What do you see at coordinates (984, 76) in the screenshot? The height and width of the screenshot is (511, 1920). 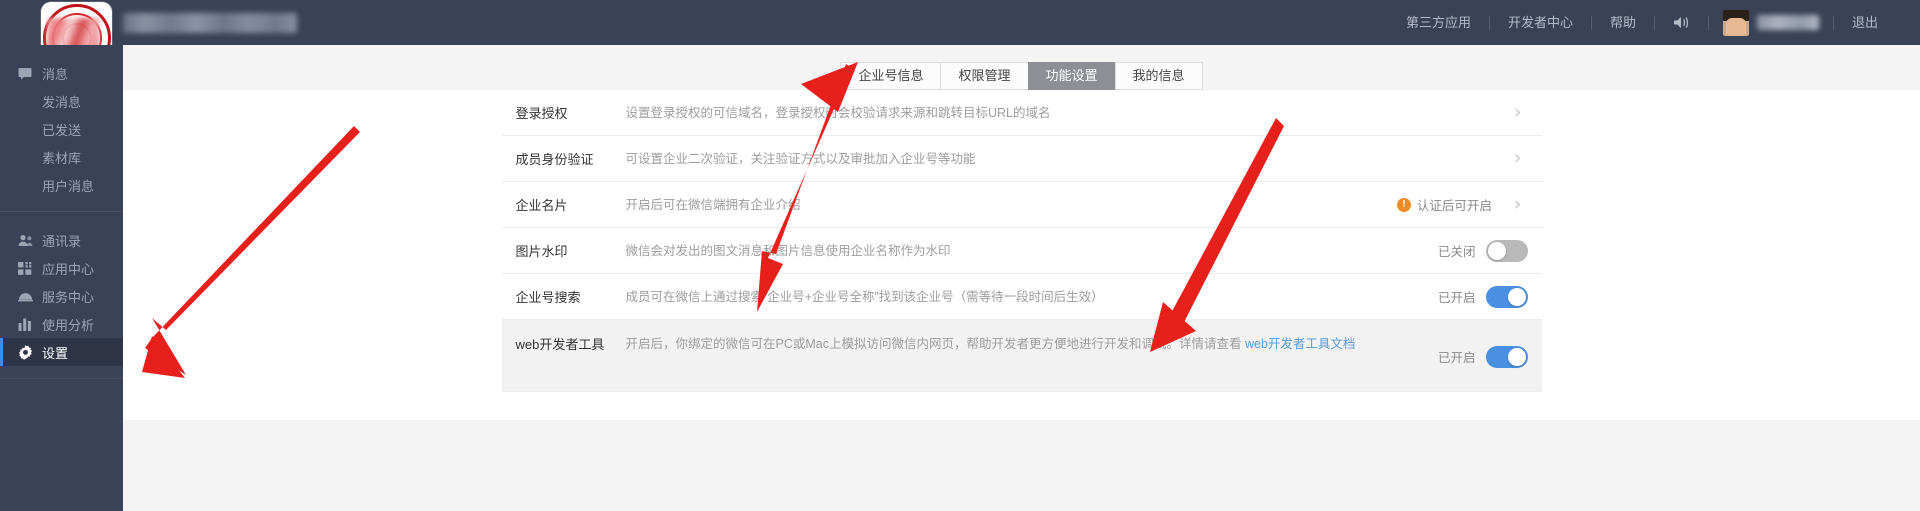 I see `tab-permission-management: 权限管理` at bounding box center [984, 76].